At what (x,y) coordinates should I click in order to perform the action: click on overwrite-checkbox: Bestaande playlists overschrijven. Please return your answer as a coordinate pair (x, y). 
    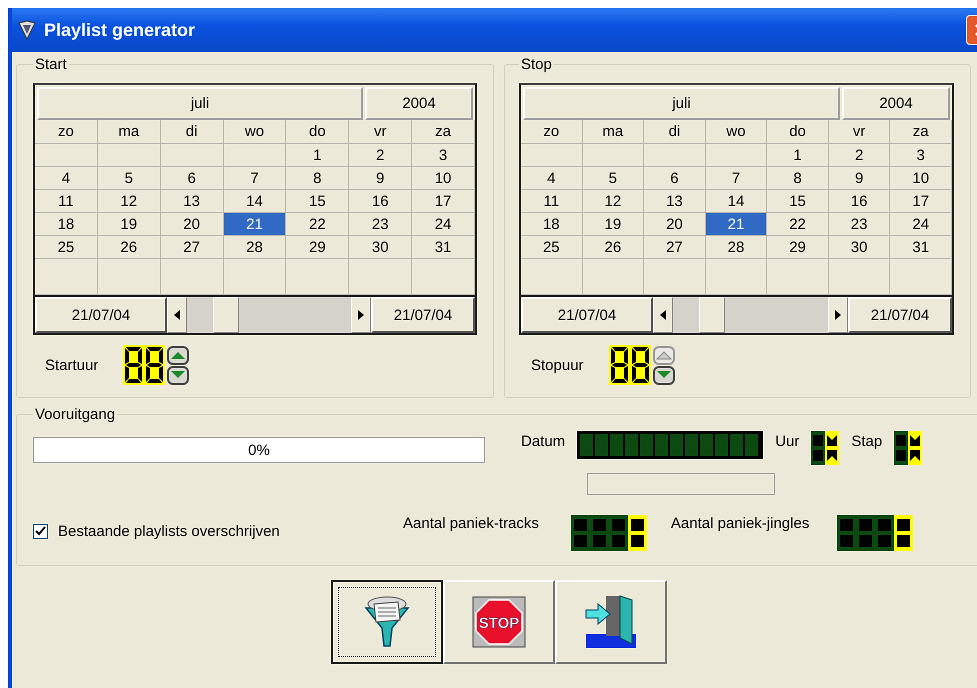
    Looking at the image, I should click on (218, 531).